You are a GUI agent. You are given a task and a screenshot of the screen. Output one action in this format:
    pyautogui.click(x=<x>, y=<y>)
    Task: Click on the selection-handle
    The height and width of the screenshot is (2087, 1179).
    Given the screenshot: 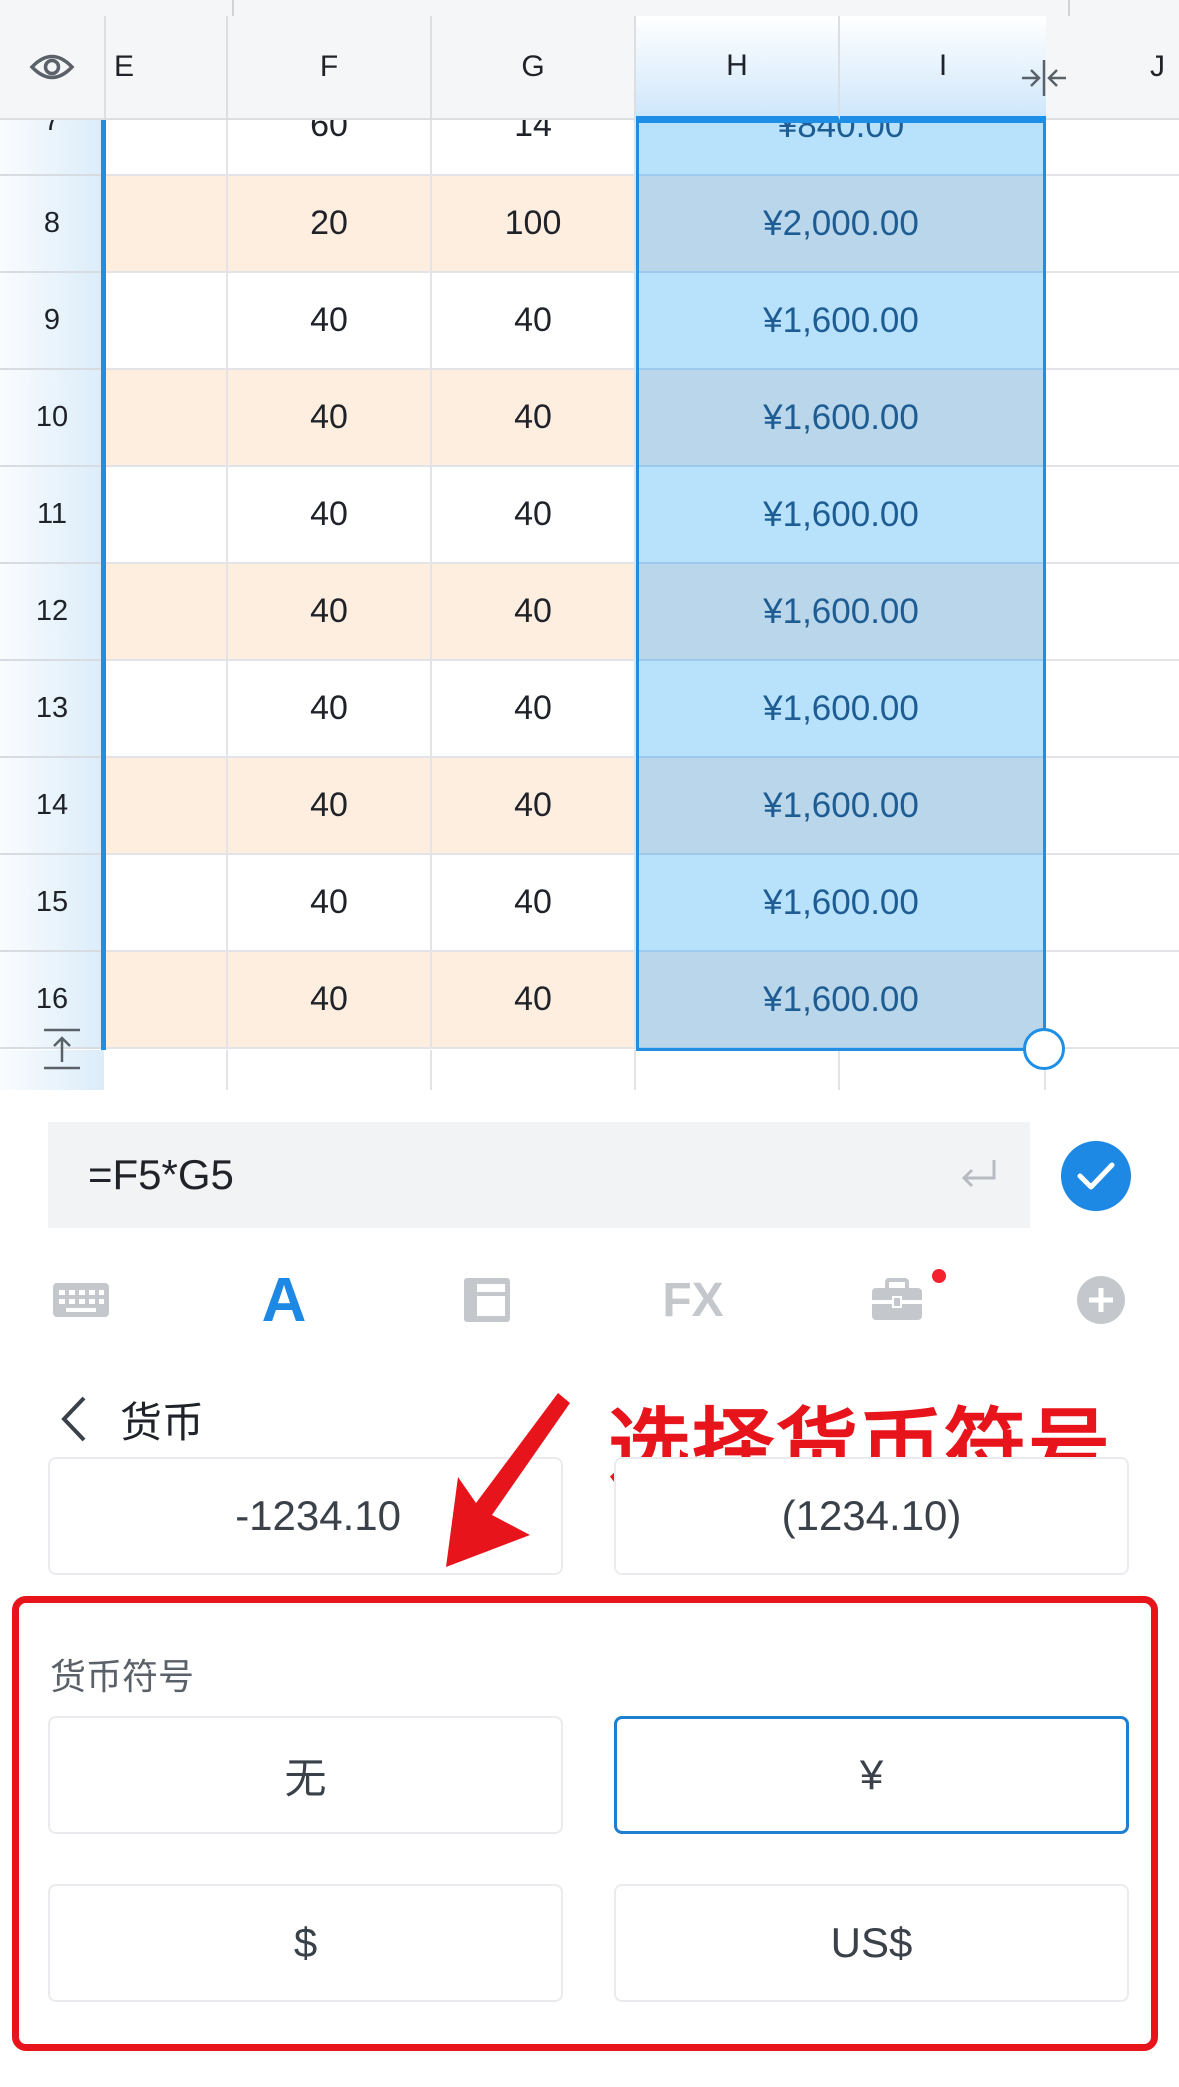 What is the action you would take?
    pyautogui.click(x=1044, y=1049)
    